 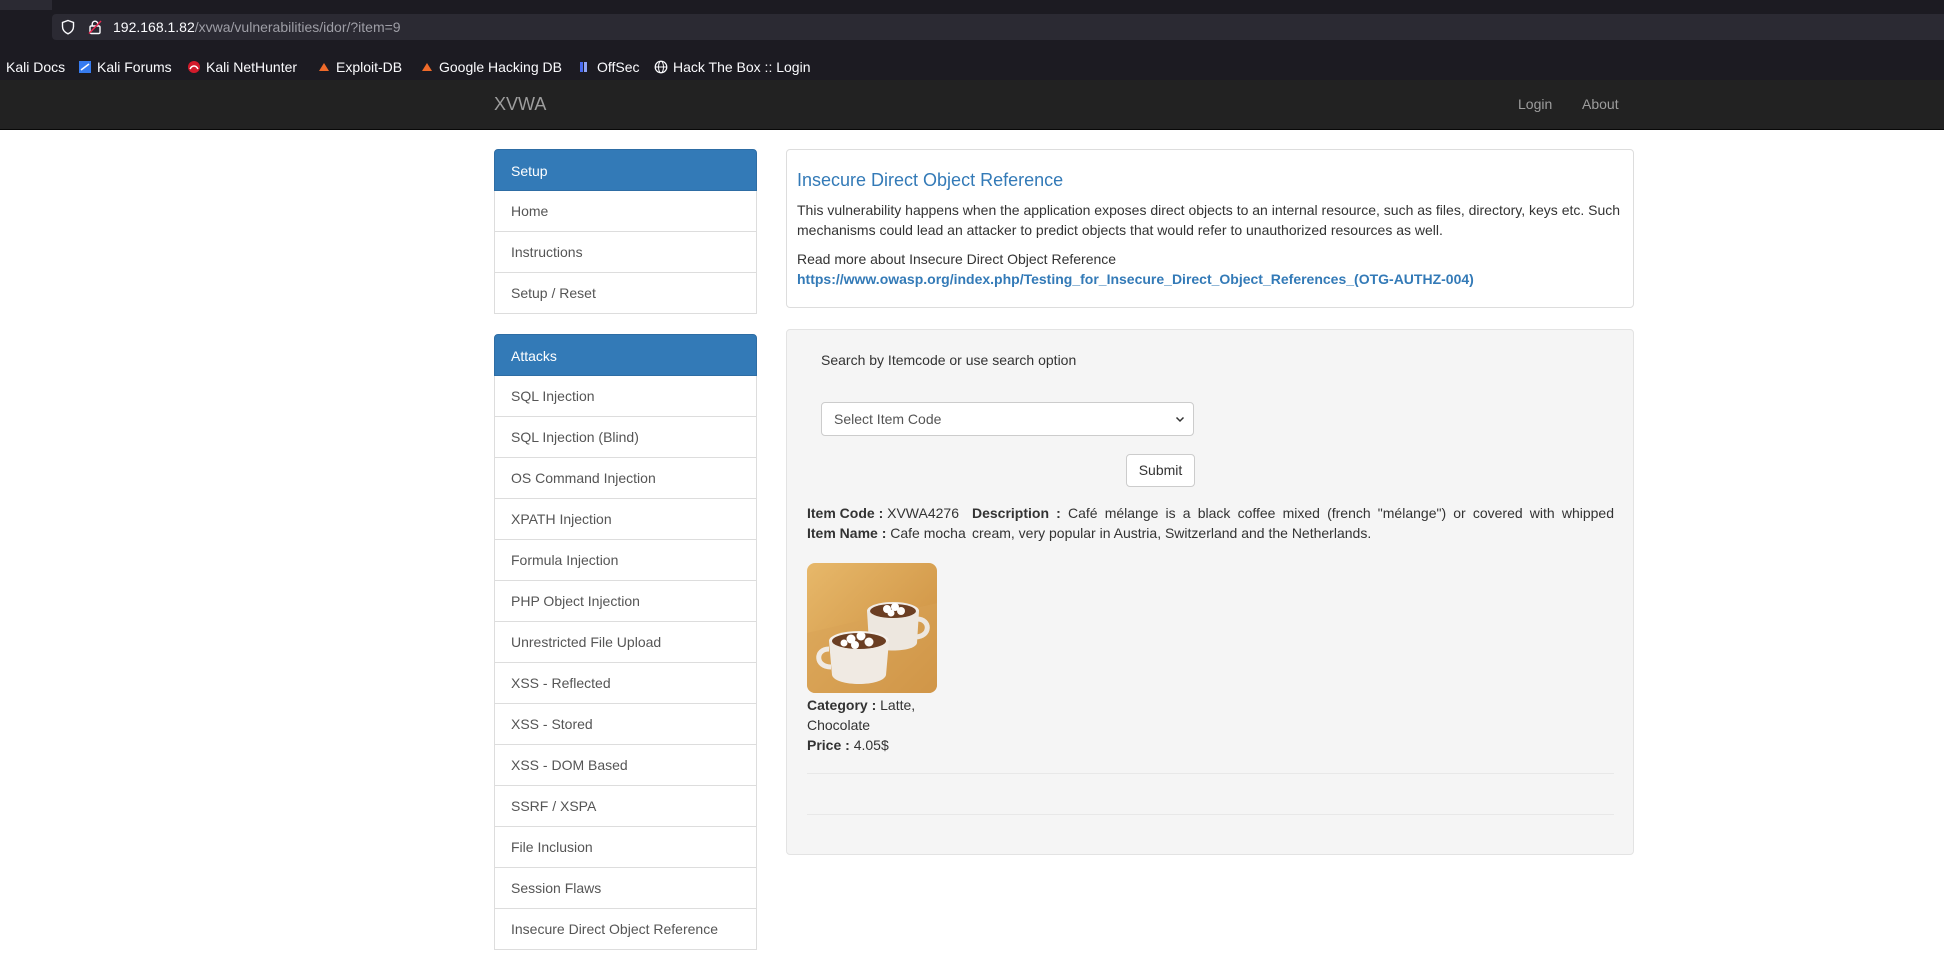 I want to click on exploit-db-icon, so click(x=324, y=67).